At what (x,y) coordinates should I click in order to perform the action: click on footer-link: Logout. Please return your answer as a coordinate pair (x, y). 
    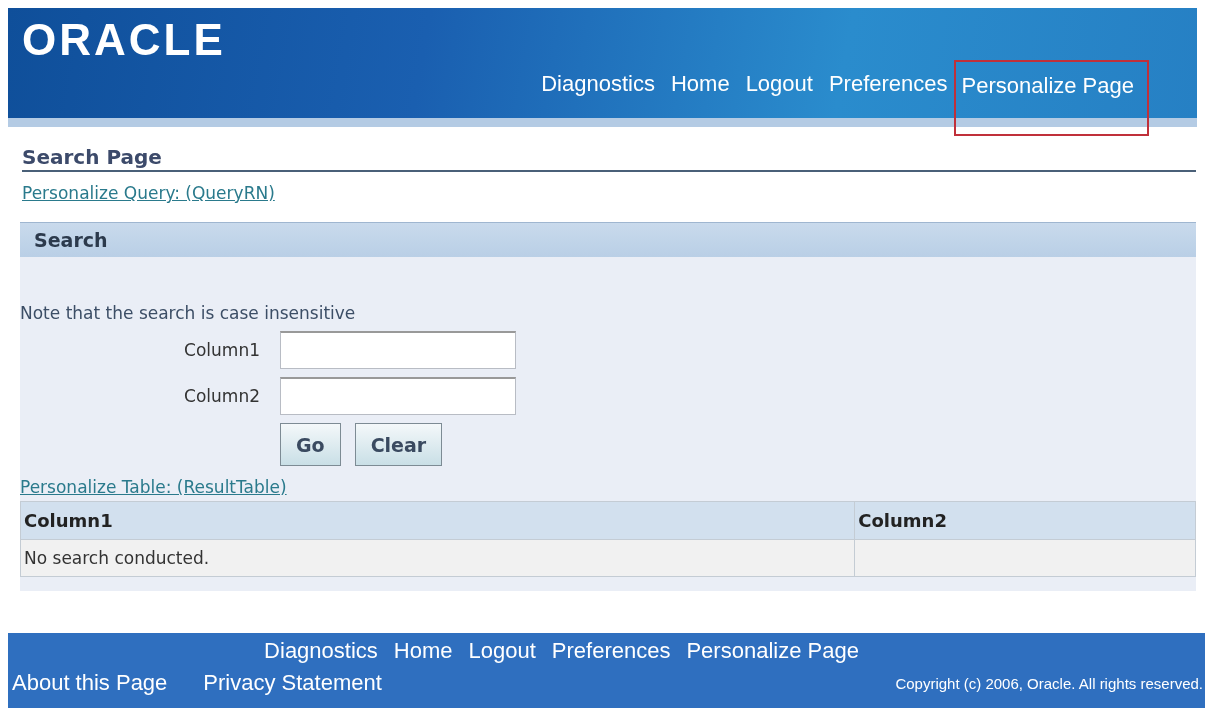
    Looking at the image, I should click on (502, 651).